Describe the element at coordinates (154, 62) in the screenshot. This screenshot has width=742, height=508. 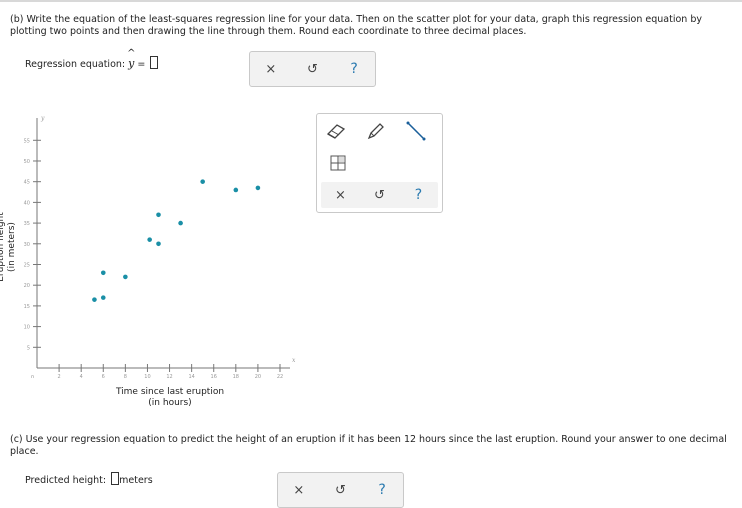
I see `regression-equation-input` at that location.